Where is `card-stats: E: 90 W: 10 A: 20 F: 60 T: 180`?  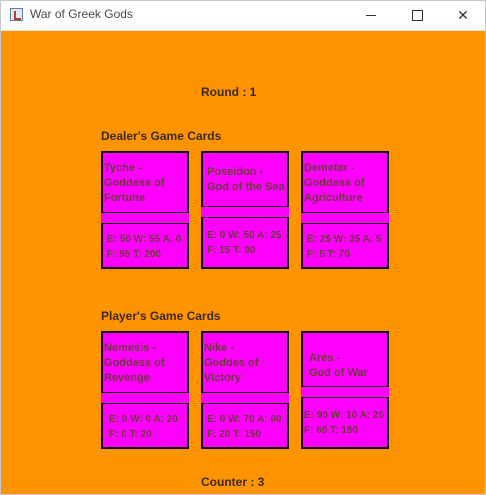 card-stats: E: 90 W: 10 A: 20 F: 60 T: 180 is located at coordinates (344, 423).